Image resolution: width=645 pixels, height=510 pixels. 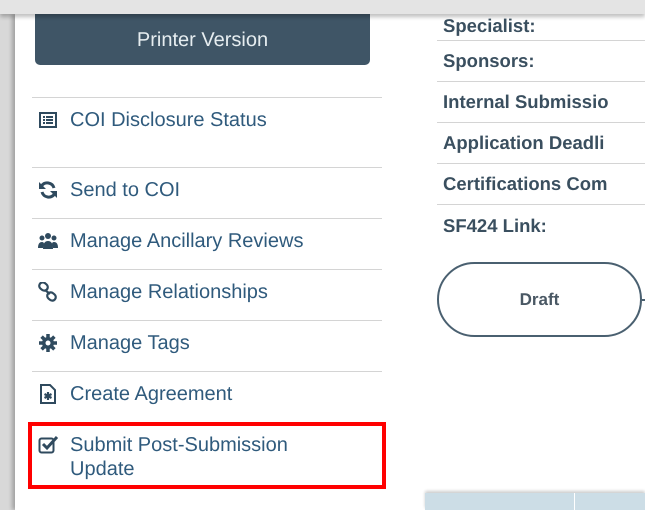 I want to click on link-icon, so click(x=48, y=292).